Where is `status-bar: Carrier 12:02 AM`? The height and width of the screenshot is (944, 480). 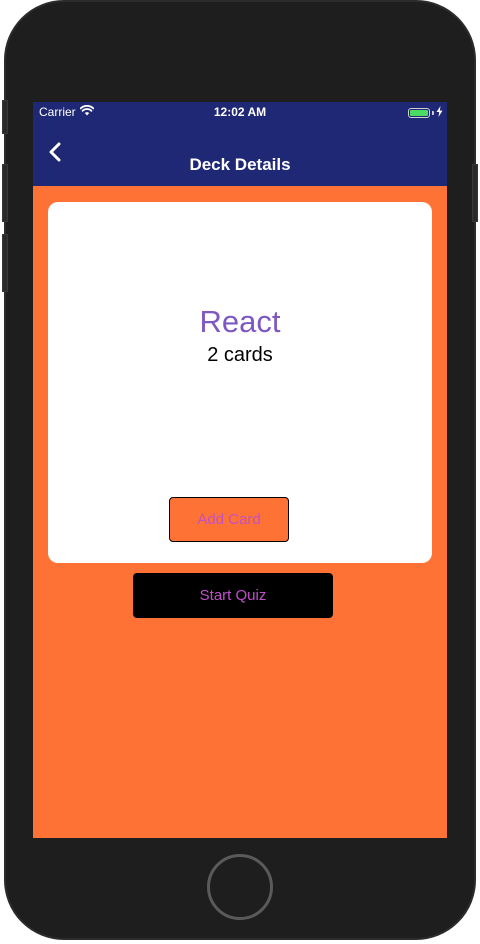
status-bar: Carrier 12:02 AM is located at coordinates (240, 112).